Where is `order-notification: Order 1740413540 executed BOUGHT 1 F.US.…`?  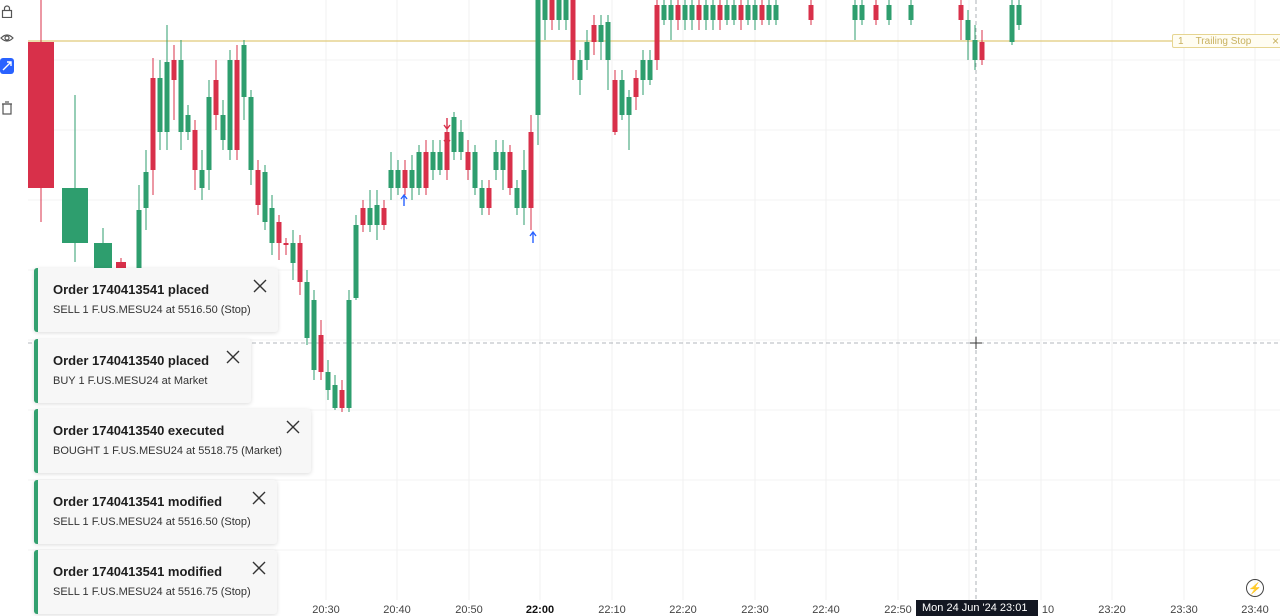 order-notification: Order 1740413540 executed BOUGHT 1 F.US.… is located at coordinates (172, 441).